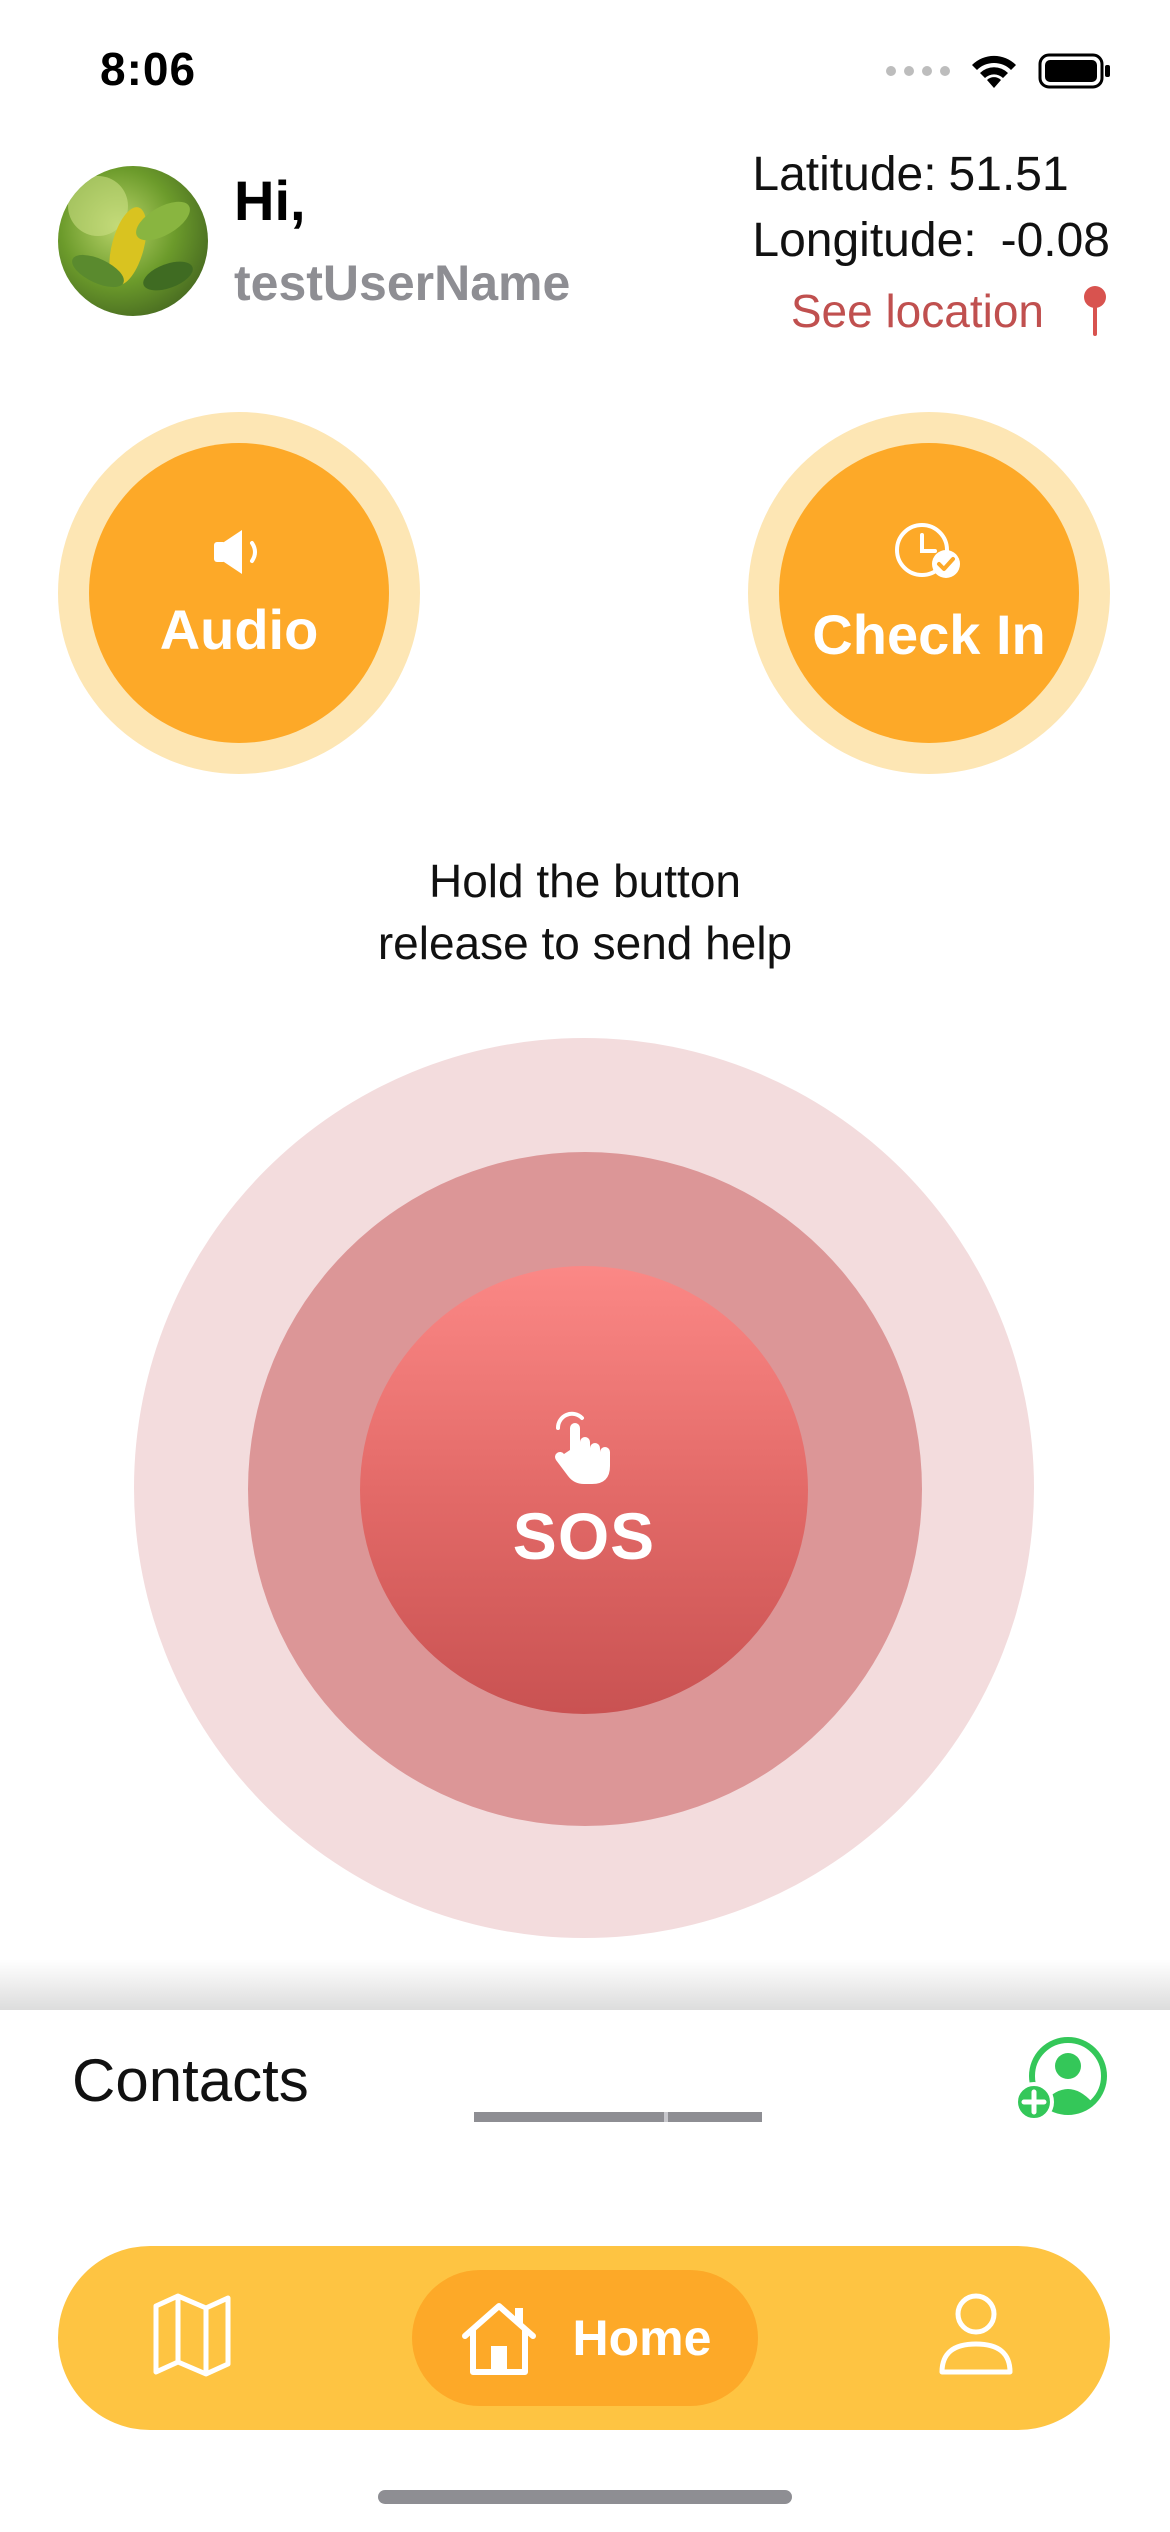  I want to click on longitude-row: Longitude: -0.08, so click(931, 241).